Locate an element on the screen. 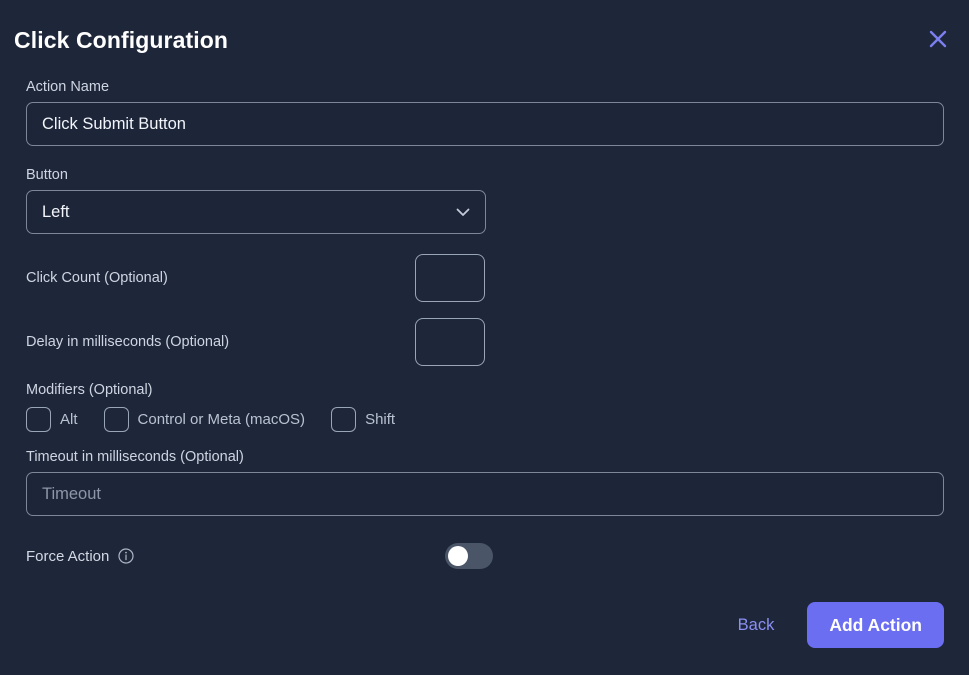  add-action-button: Add Action is located at coordinates (875, 625).